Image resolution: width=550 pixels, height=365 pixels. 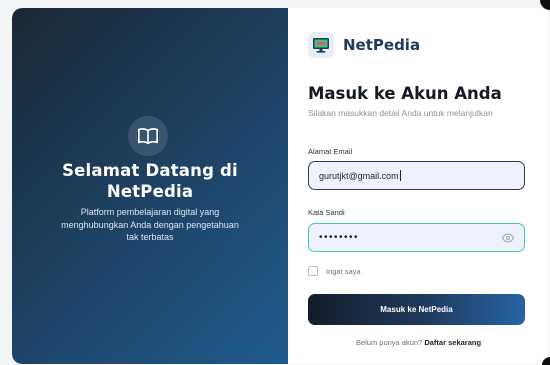 I want to click on text-caret, so click(x=400, y=175).